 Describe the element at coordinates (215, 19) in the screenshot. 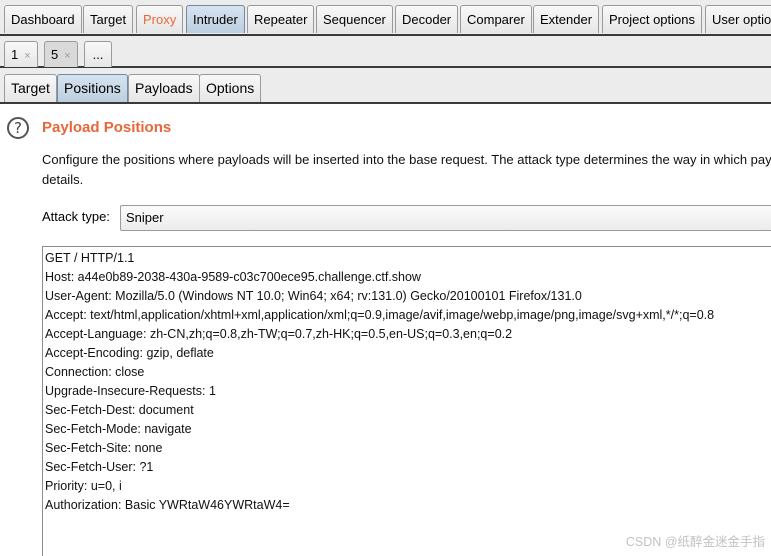

I see `tab-intruder: Intruder` at that location.